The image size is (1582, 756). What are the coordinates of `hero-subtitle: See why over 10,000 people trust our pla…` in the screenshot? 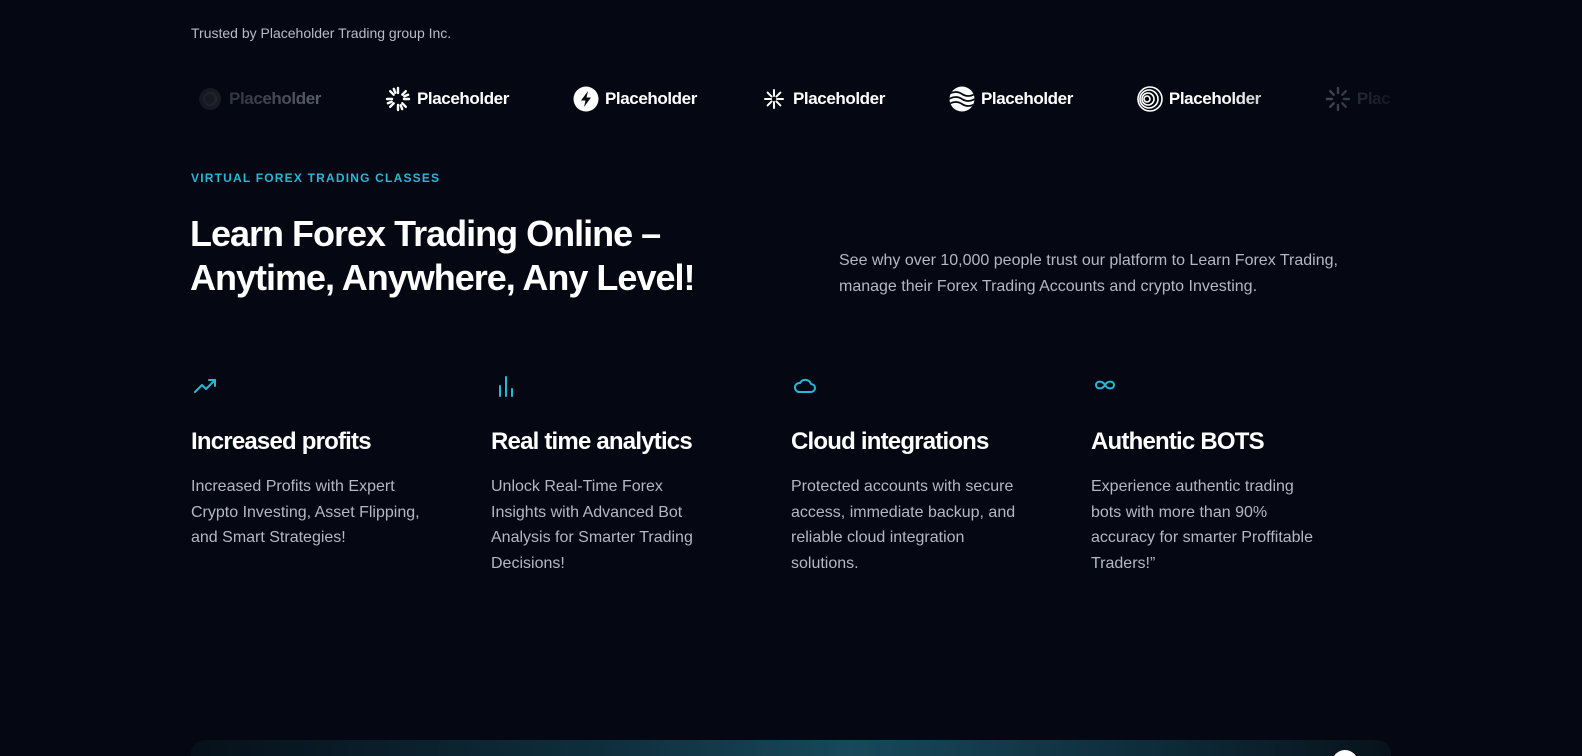 It's located at (1088, 273).